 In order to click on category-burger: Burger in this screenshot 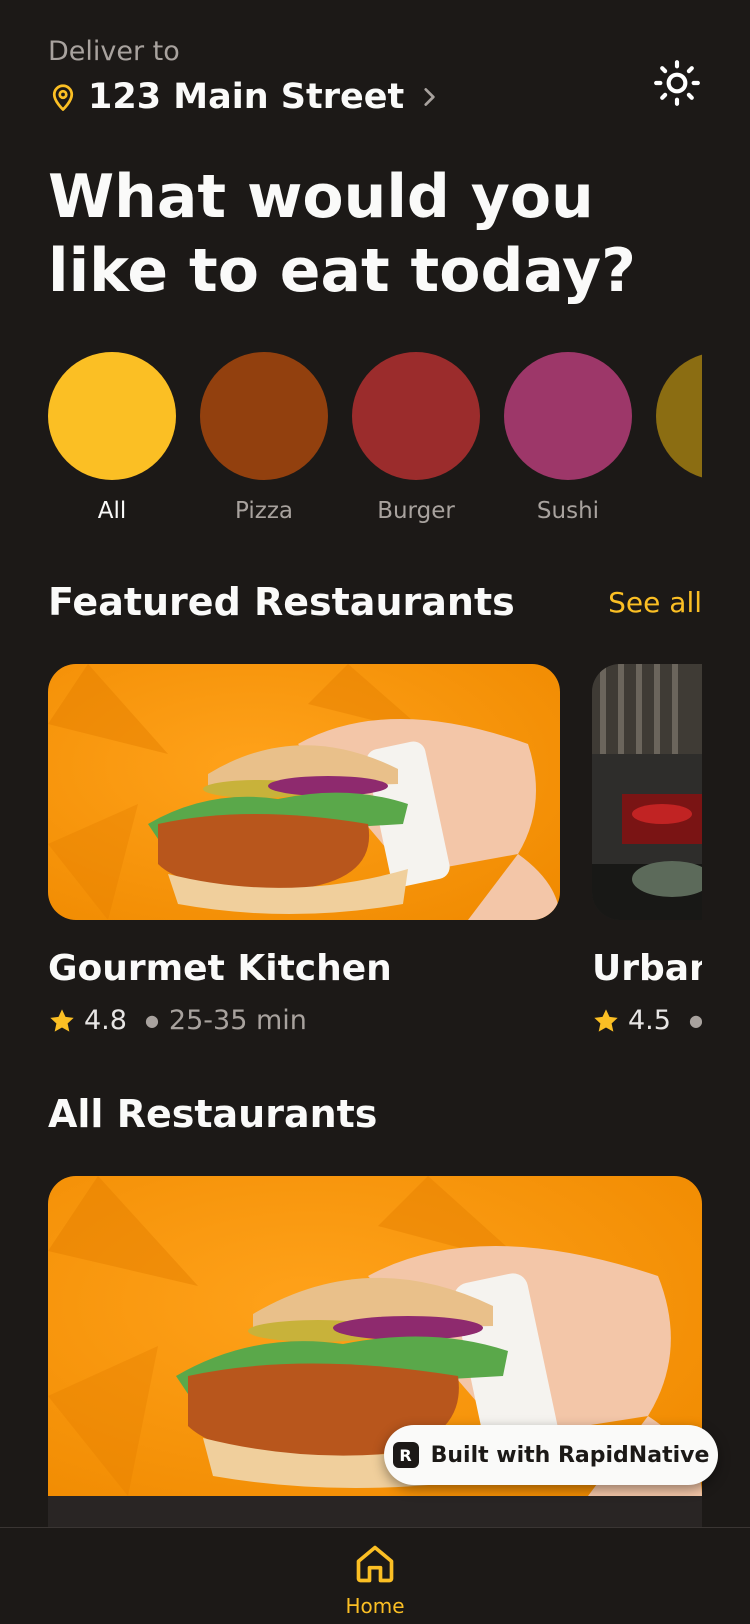, I will do `click(416, 438)`.